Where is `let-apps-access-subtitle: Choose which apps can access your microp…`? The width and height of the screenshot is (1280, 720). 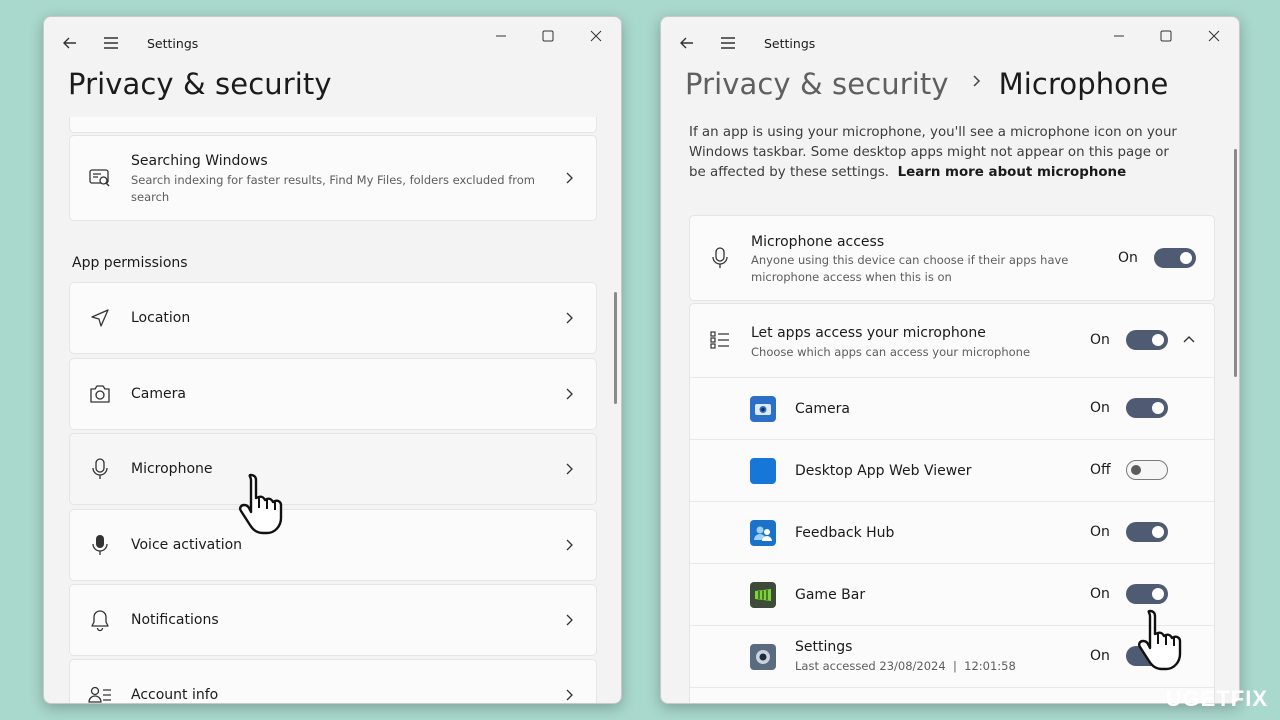 let-apps-access-subtitle: Choose which apps can access your microp… is located at coordinates (891, 352).